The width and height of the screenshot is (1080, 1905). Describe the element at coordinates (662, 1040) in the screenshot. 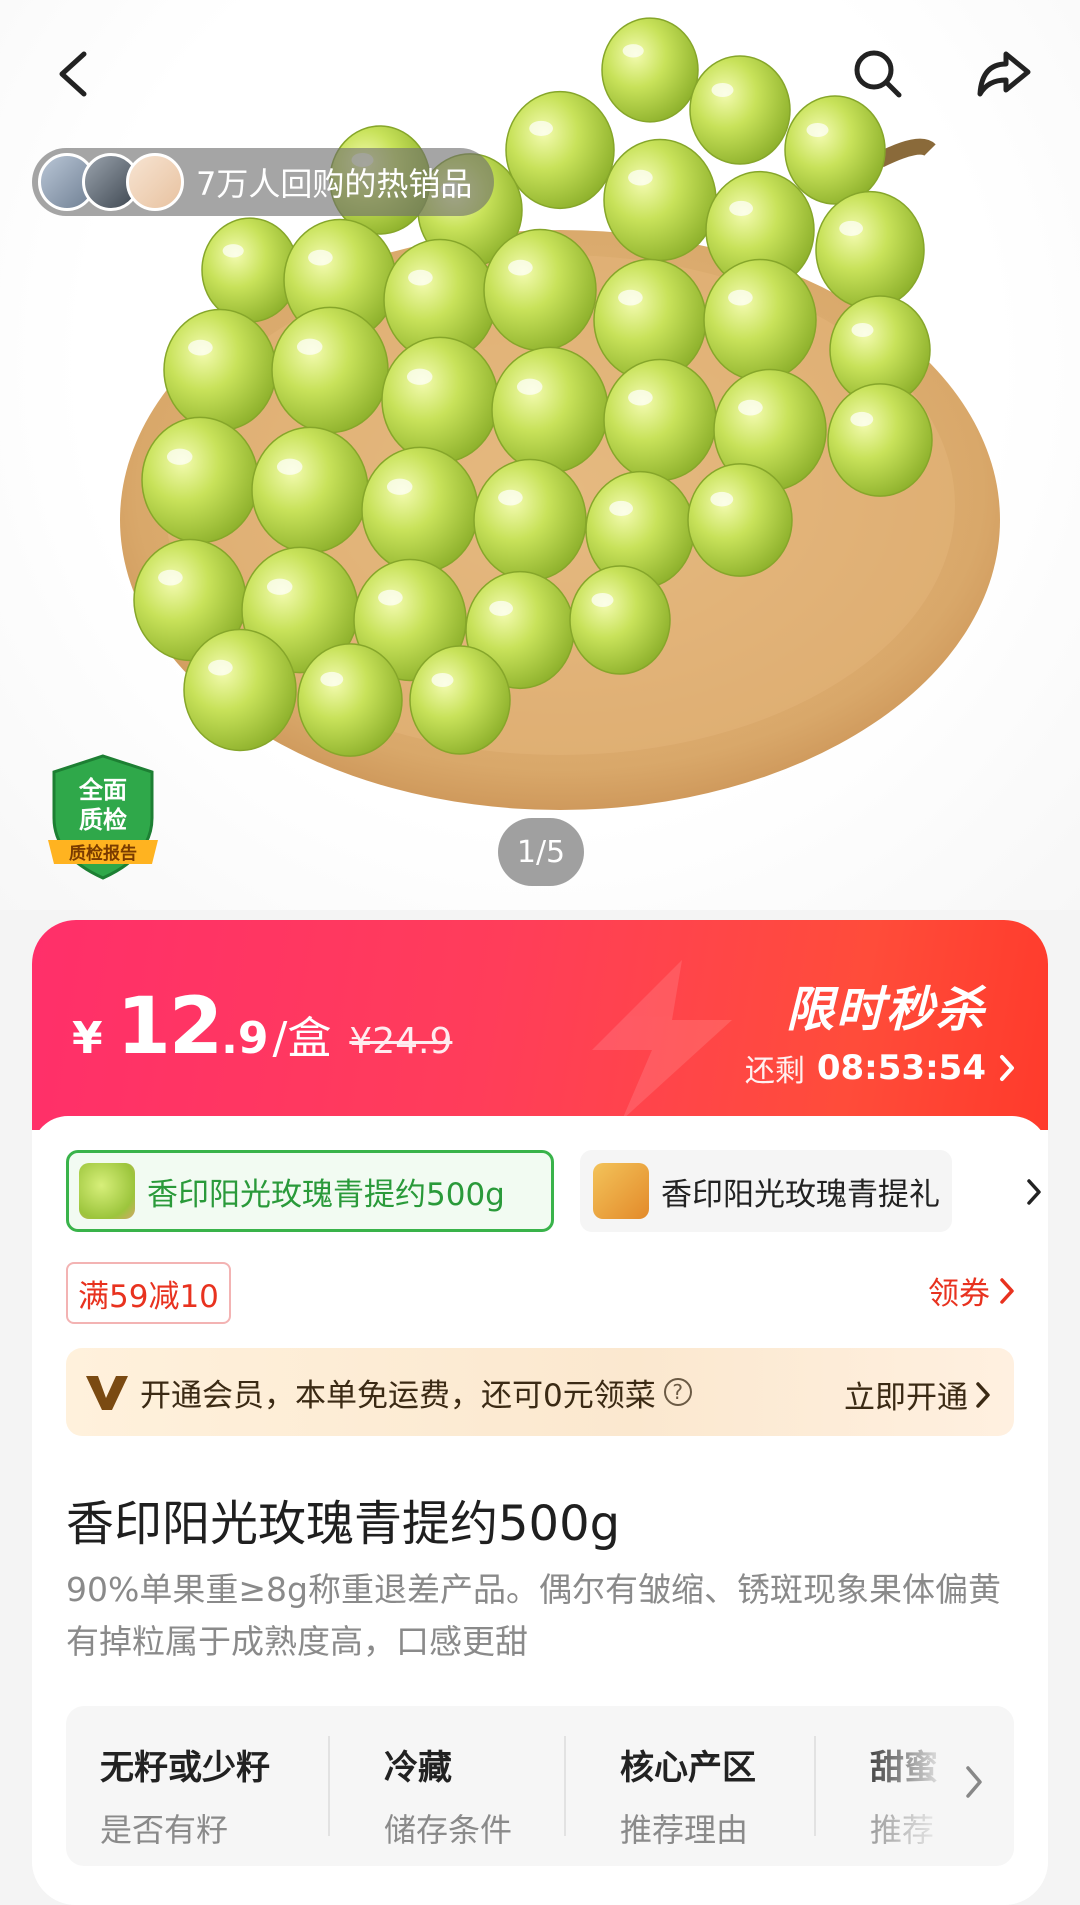

I see `lightning-decoration-icon` at that location.